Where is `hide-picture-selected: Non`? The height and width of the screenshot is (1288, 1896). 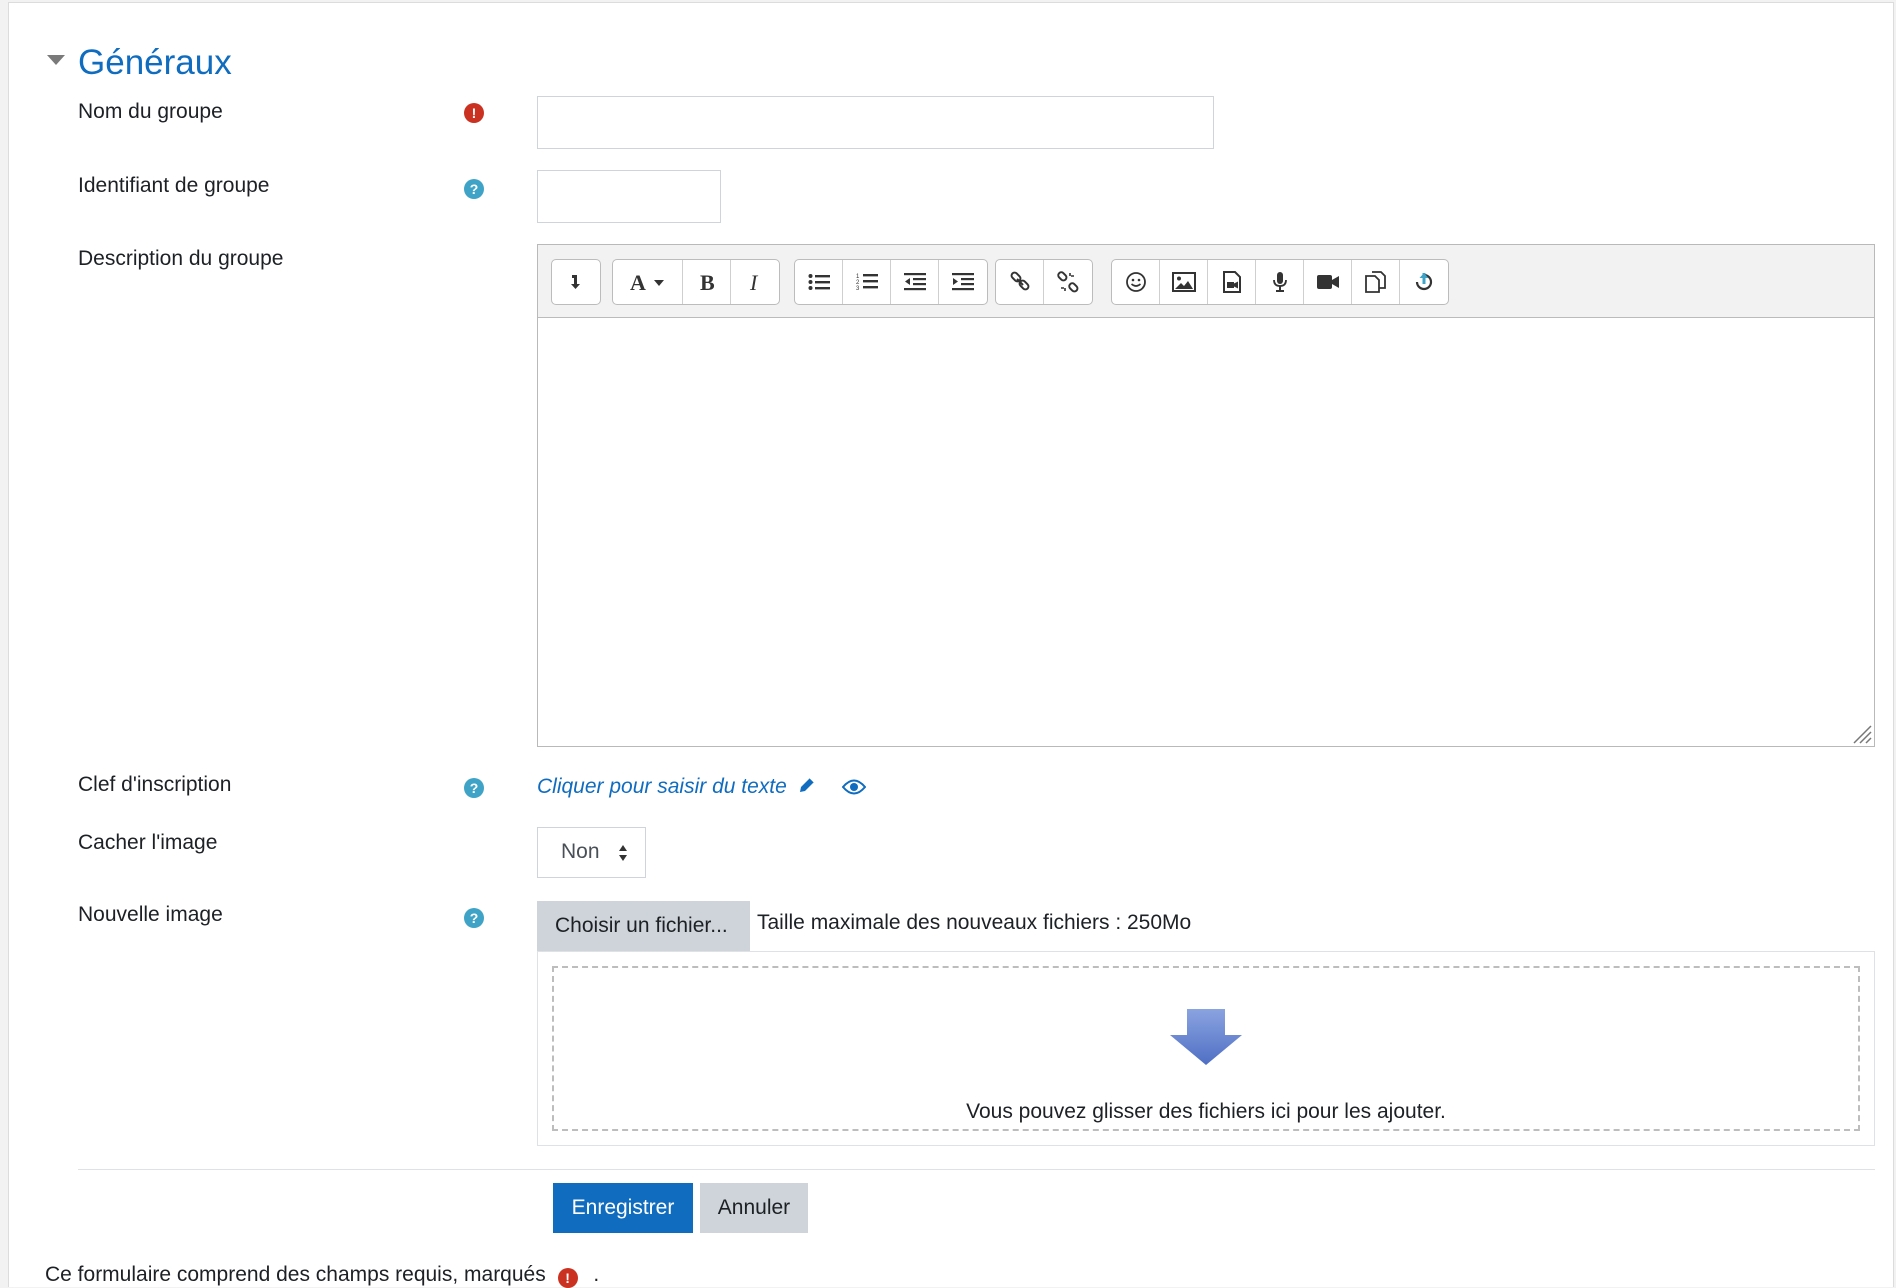 hide-picture-selected: Non is located at coordinates (580, 851).